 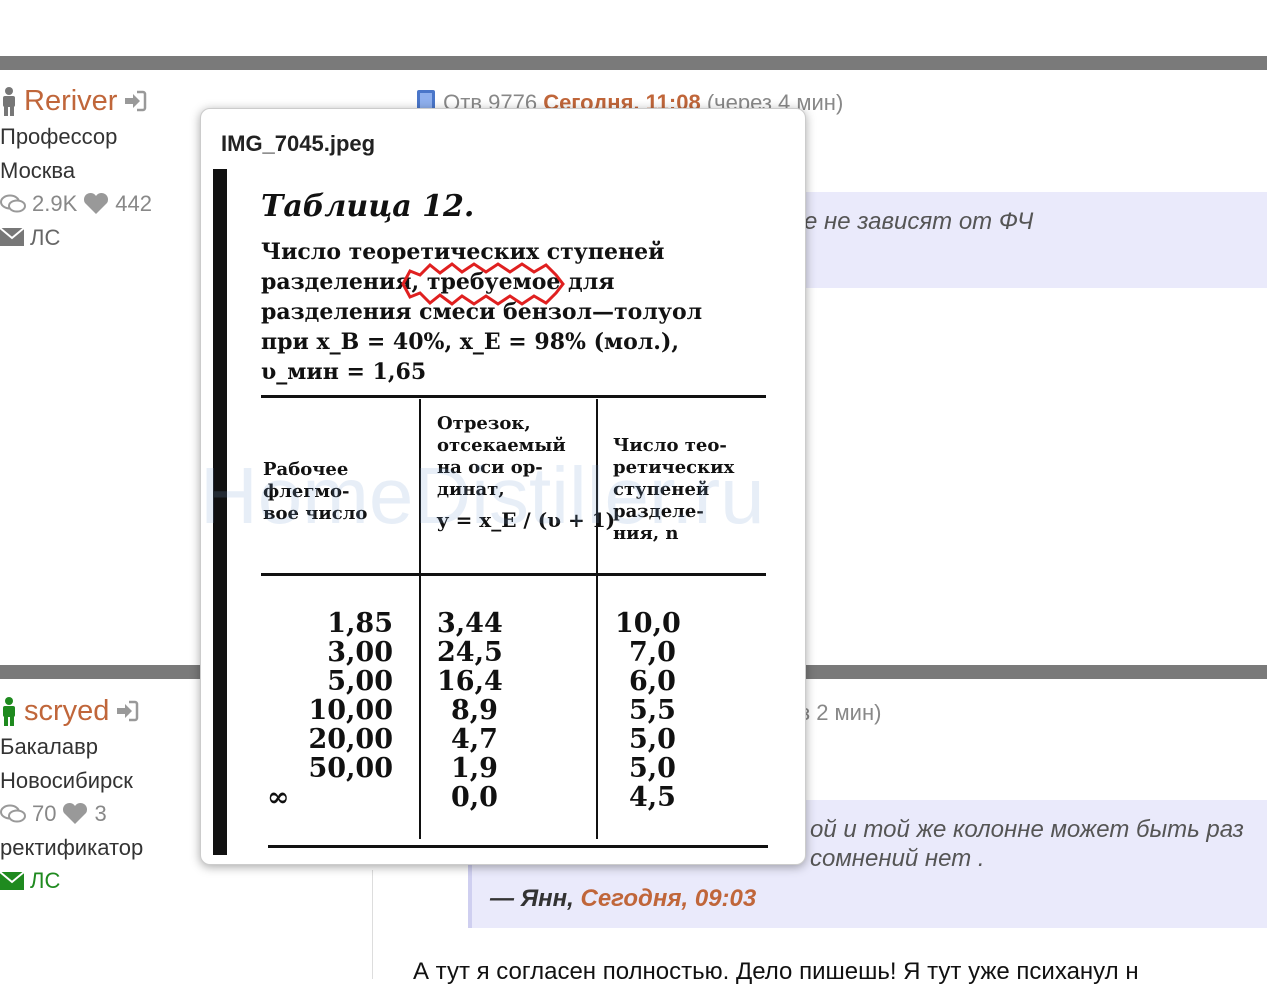 I want to click on column-stages: 10,0 7,0 6,0 5,5 5,0 5,0 4,5, so click(x=648, y=710).